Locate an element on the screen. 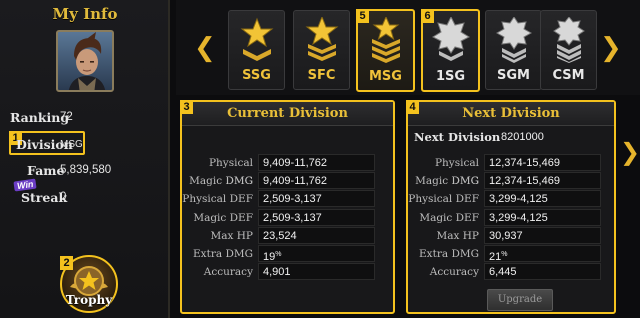 Image resolution: width=640 pixels, height=318 pixels. stat-value-text: 30,937 is located at coordinates (506, 235).